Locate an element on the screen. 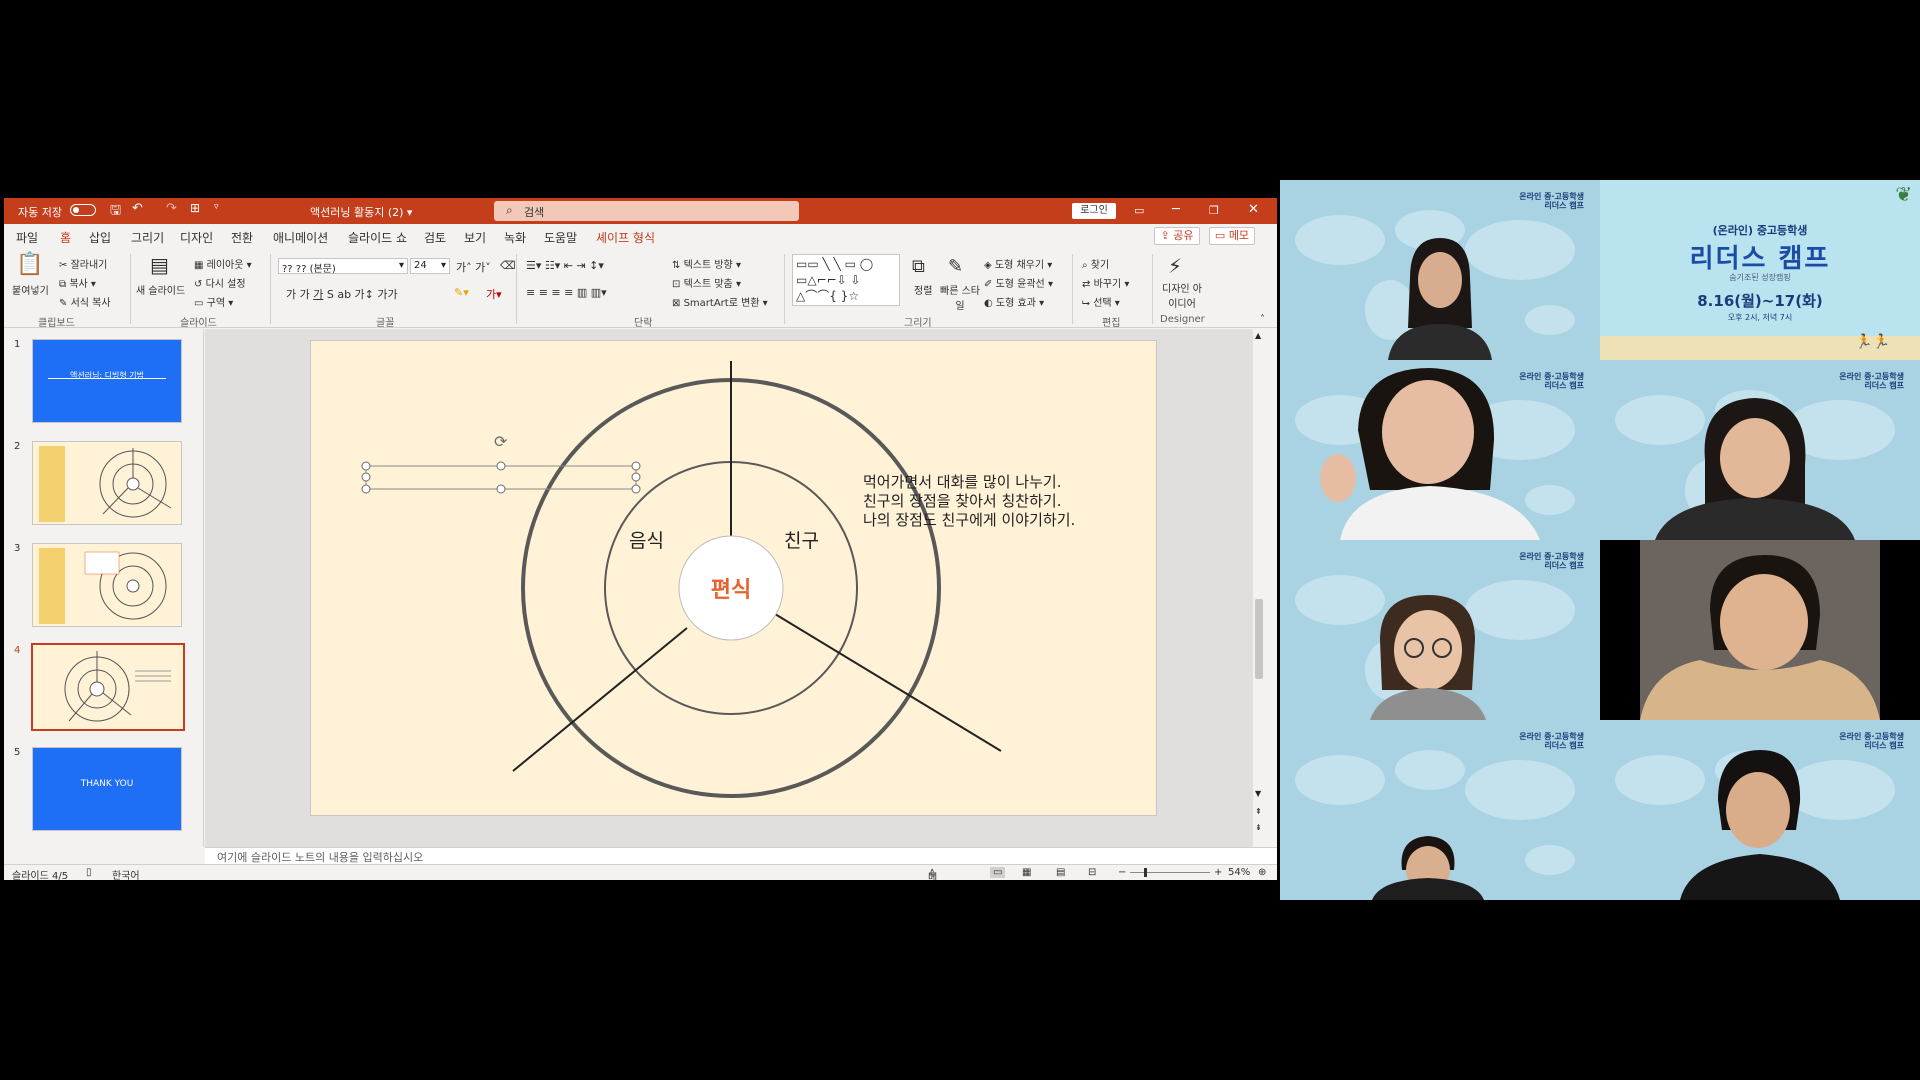 This screenshot has height=1080, width=1920. smartart-button: ⊠ SmartArt로 변환 ▾ is located at coordinates (720, 301).